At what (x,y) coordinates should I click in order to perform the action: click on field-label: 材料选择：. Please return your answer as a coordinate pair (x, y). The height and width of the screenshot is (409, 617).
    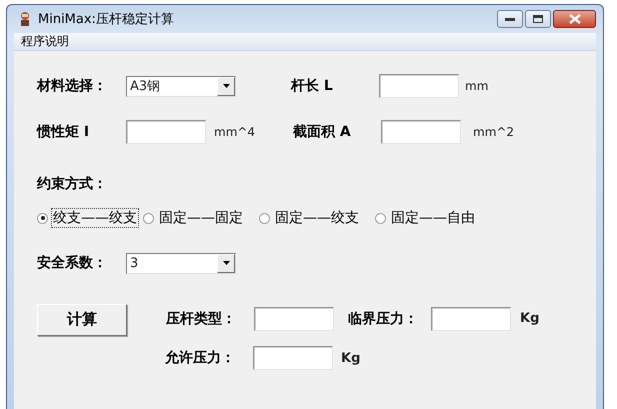
    Looking at the image, I should click on (72, 86).